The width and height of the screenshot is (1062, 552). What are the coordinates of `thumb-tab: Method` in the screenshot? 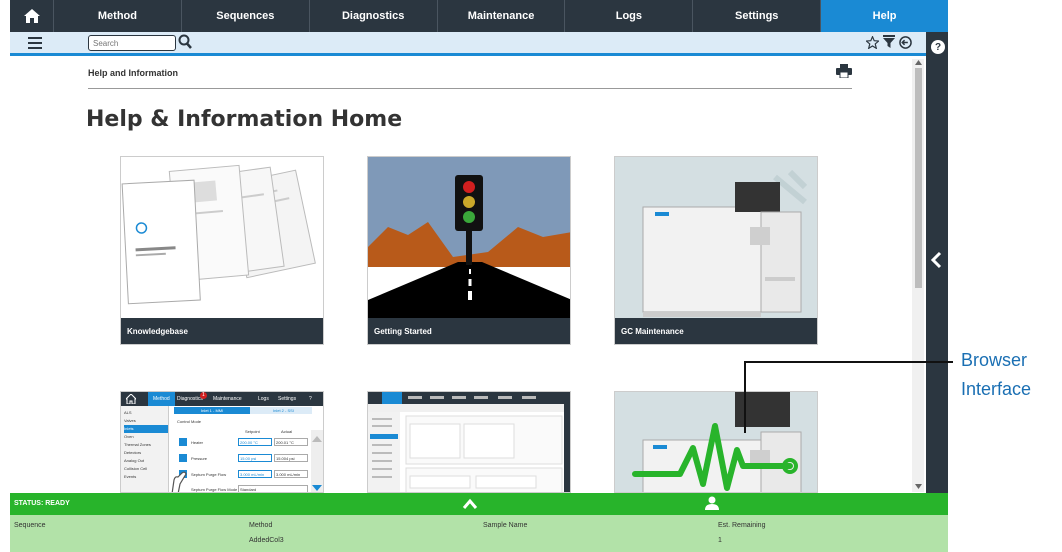 It's located at (161, 399).